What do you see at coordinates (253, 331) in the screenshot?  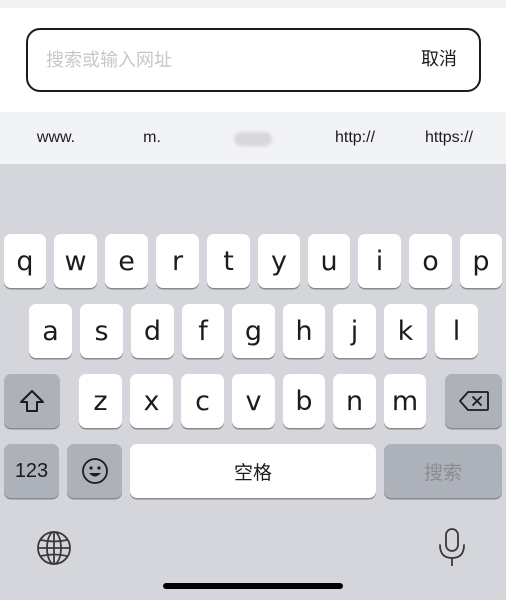 I see `key-g: g` at bounding box center [253, 331].